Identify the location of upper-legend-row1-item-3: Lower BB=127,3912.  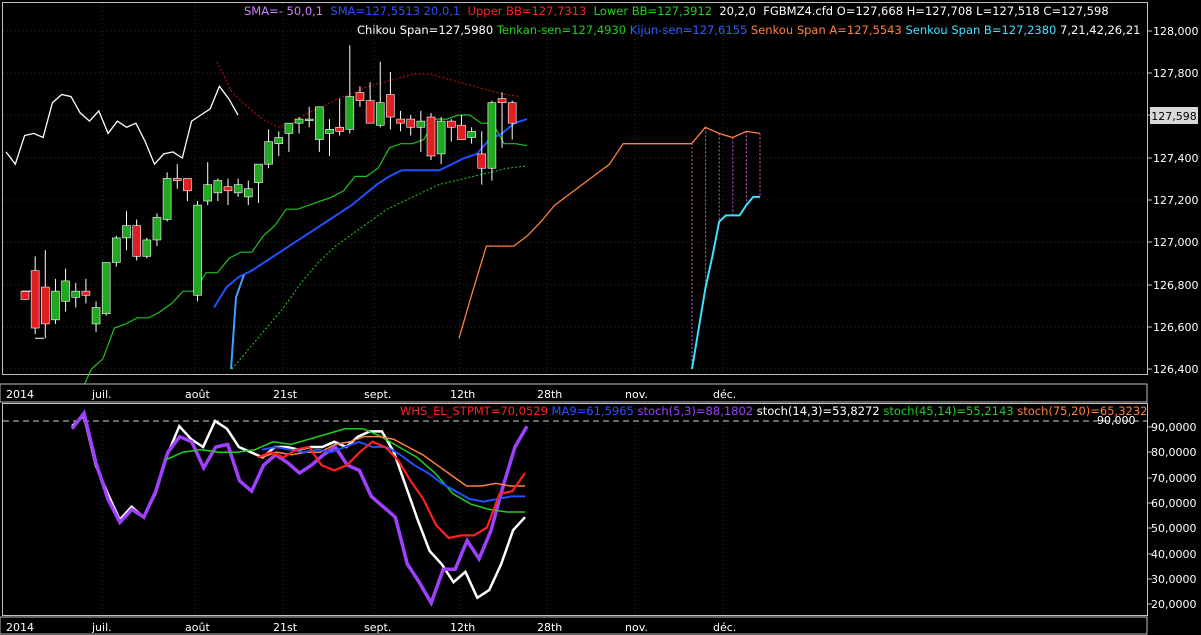
(649, 11).